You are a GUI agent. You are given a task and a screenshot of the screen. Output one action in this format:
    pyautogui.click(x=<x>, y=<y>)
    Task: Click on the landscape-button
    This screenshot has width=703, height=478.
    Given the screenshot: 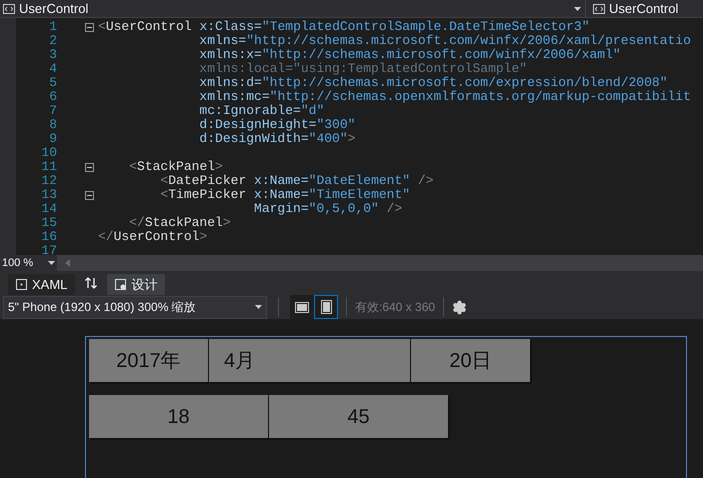 What is the action you would take?
    pyautogui.click(x=302, y=307)
    